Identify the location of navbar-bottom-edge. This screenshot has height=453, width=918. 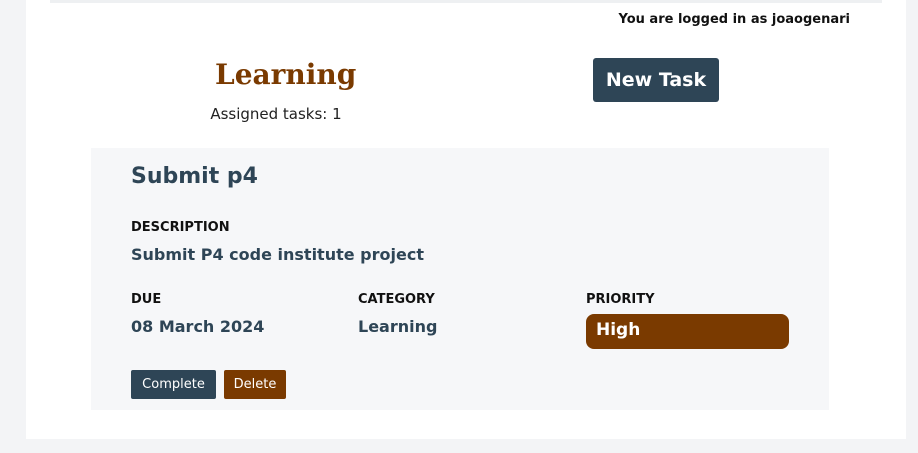
(466, 1).